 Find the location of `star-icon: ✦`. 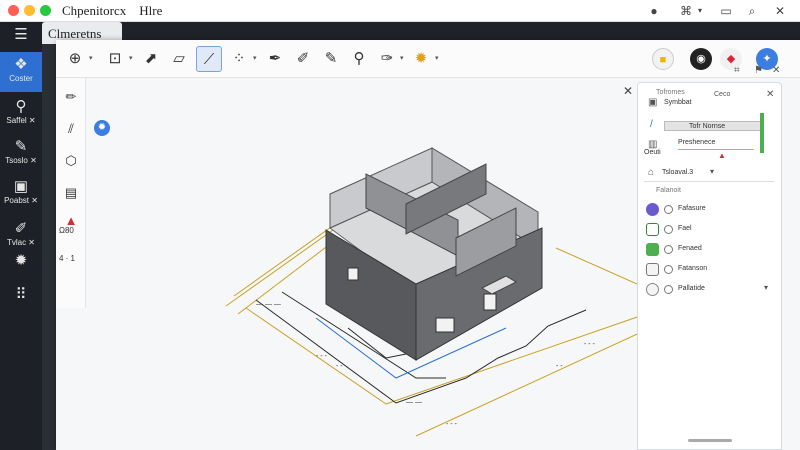

star-icon: ✦ is located at coordinates (767, 59).